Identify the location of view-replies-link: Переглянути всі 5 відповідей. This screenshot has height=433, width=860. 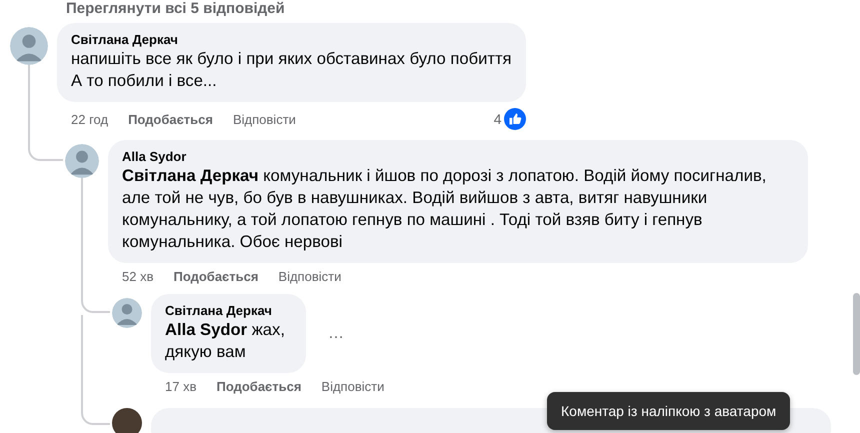
(463, 8).